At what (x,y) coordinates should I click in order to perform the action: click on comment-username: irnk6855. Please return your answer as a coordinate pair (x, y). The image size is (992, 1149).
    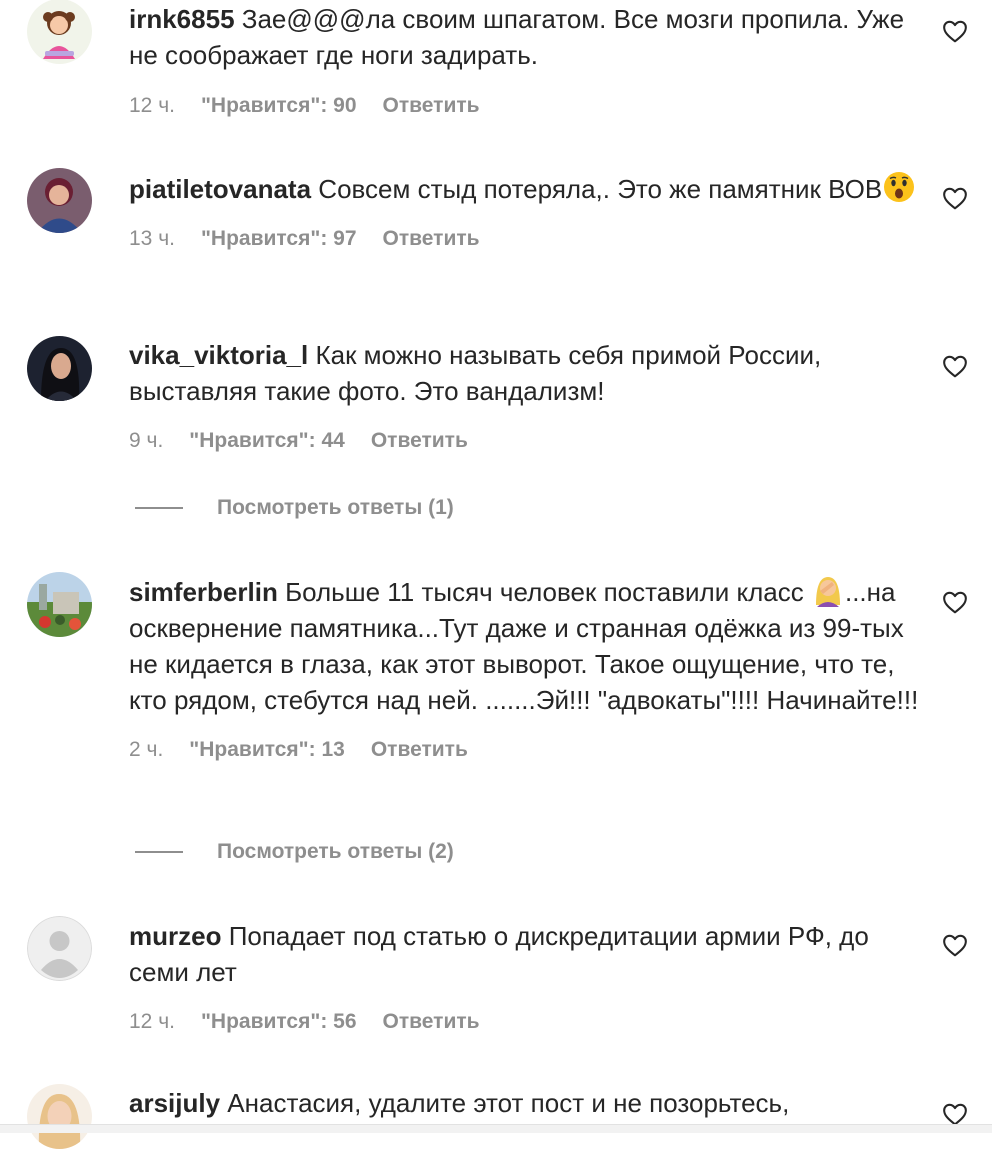
    Looking at the image, I should click on (182, 19).